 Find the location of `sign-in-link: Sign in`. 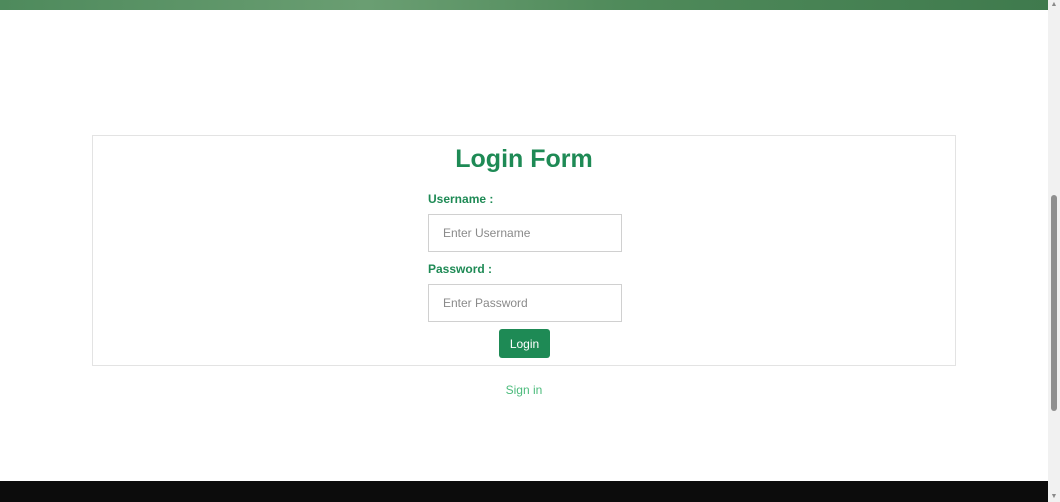

sign-in-link: Sign in is located at coordinates (524, 390).